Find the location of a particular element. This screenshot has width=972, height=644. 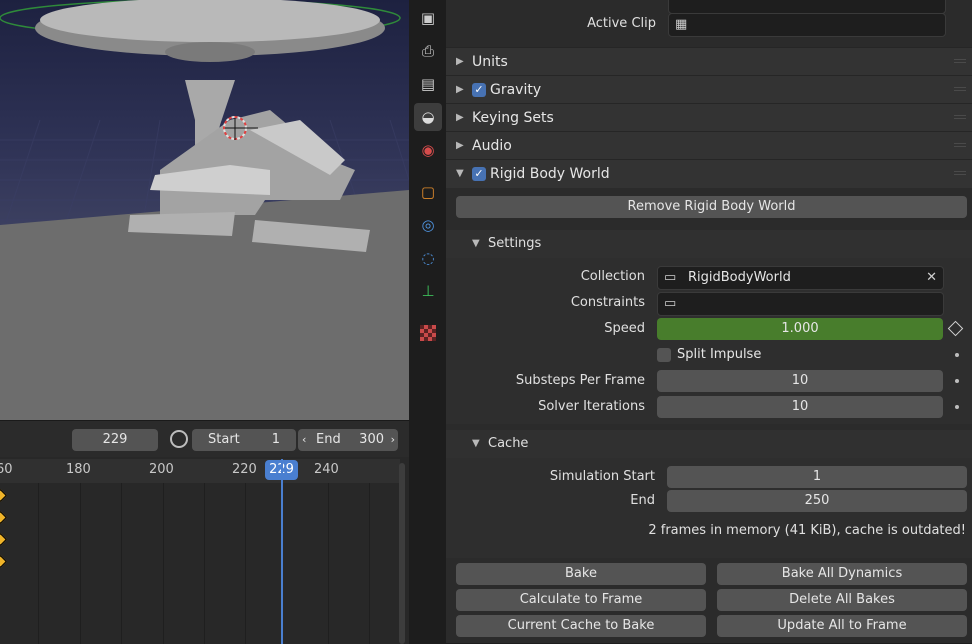

substeps-label: Substeps Per Frame is located at coordinates (580, 380).